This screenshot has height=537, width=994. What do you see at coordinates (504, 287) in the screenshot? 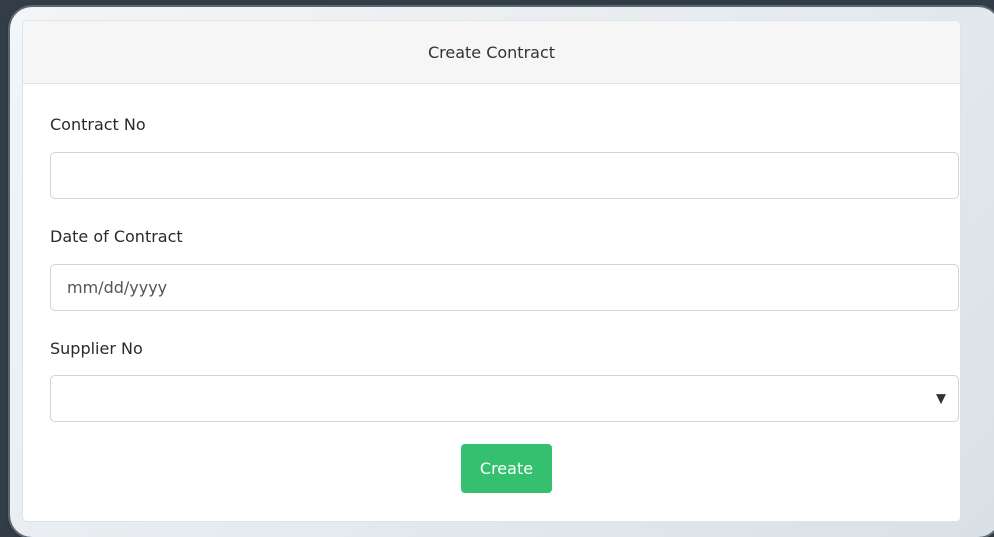
I see `date-of-contract-input: mm/dd/yyyy` at bounding box center [504, 287].